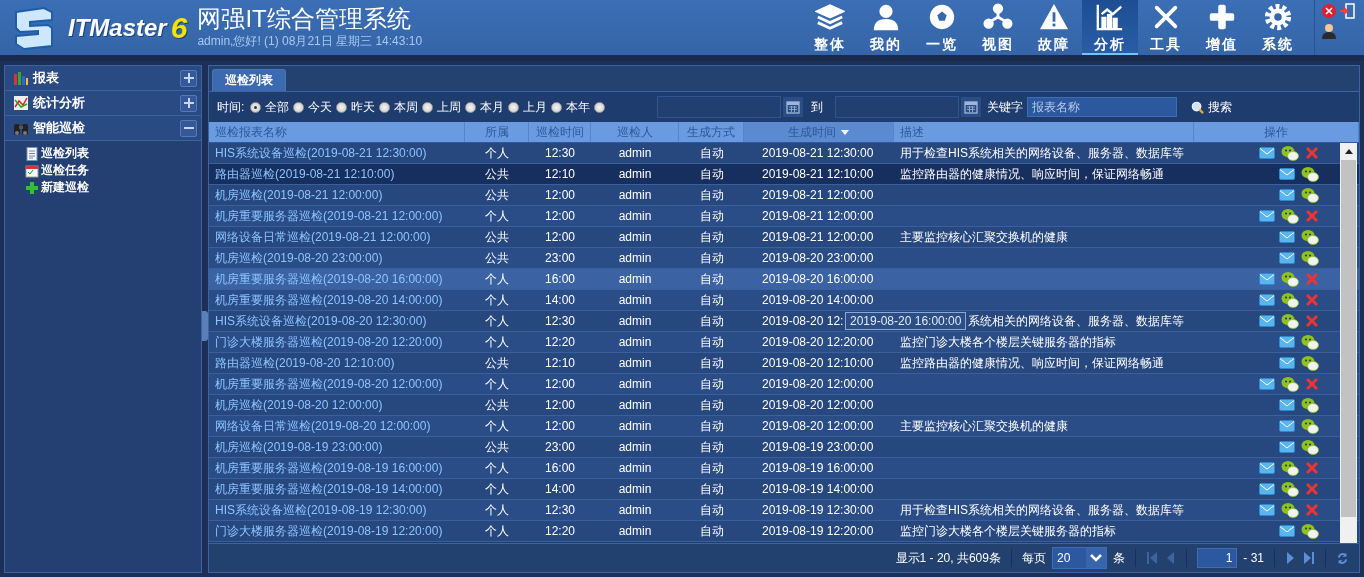 The image size is (1364, 577). Describe the element at coordinates (886, 27) in the screenshot. I see `nav-tab: 我的` at that location.